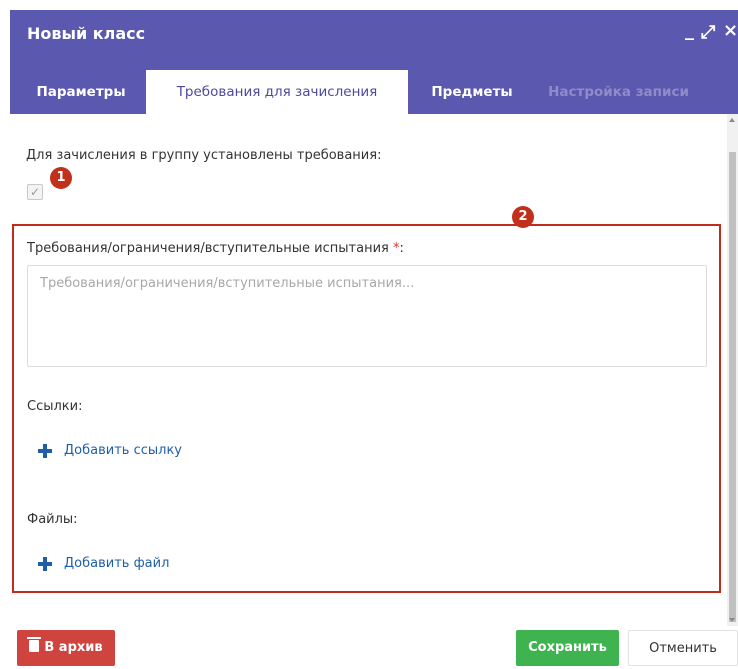 The width and height of the screenshot is (738, 669). I want to click on requirements-textarea, so click(367, 316).